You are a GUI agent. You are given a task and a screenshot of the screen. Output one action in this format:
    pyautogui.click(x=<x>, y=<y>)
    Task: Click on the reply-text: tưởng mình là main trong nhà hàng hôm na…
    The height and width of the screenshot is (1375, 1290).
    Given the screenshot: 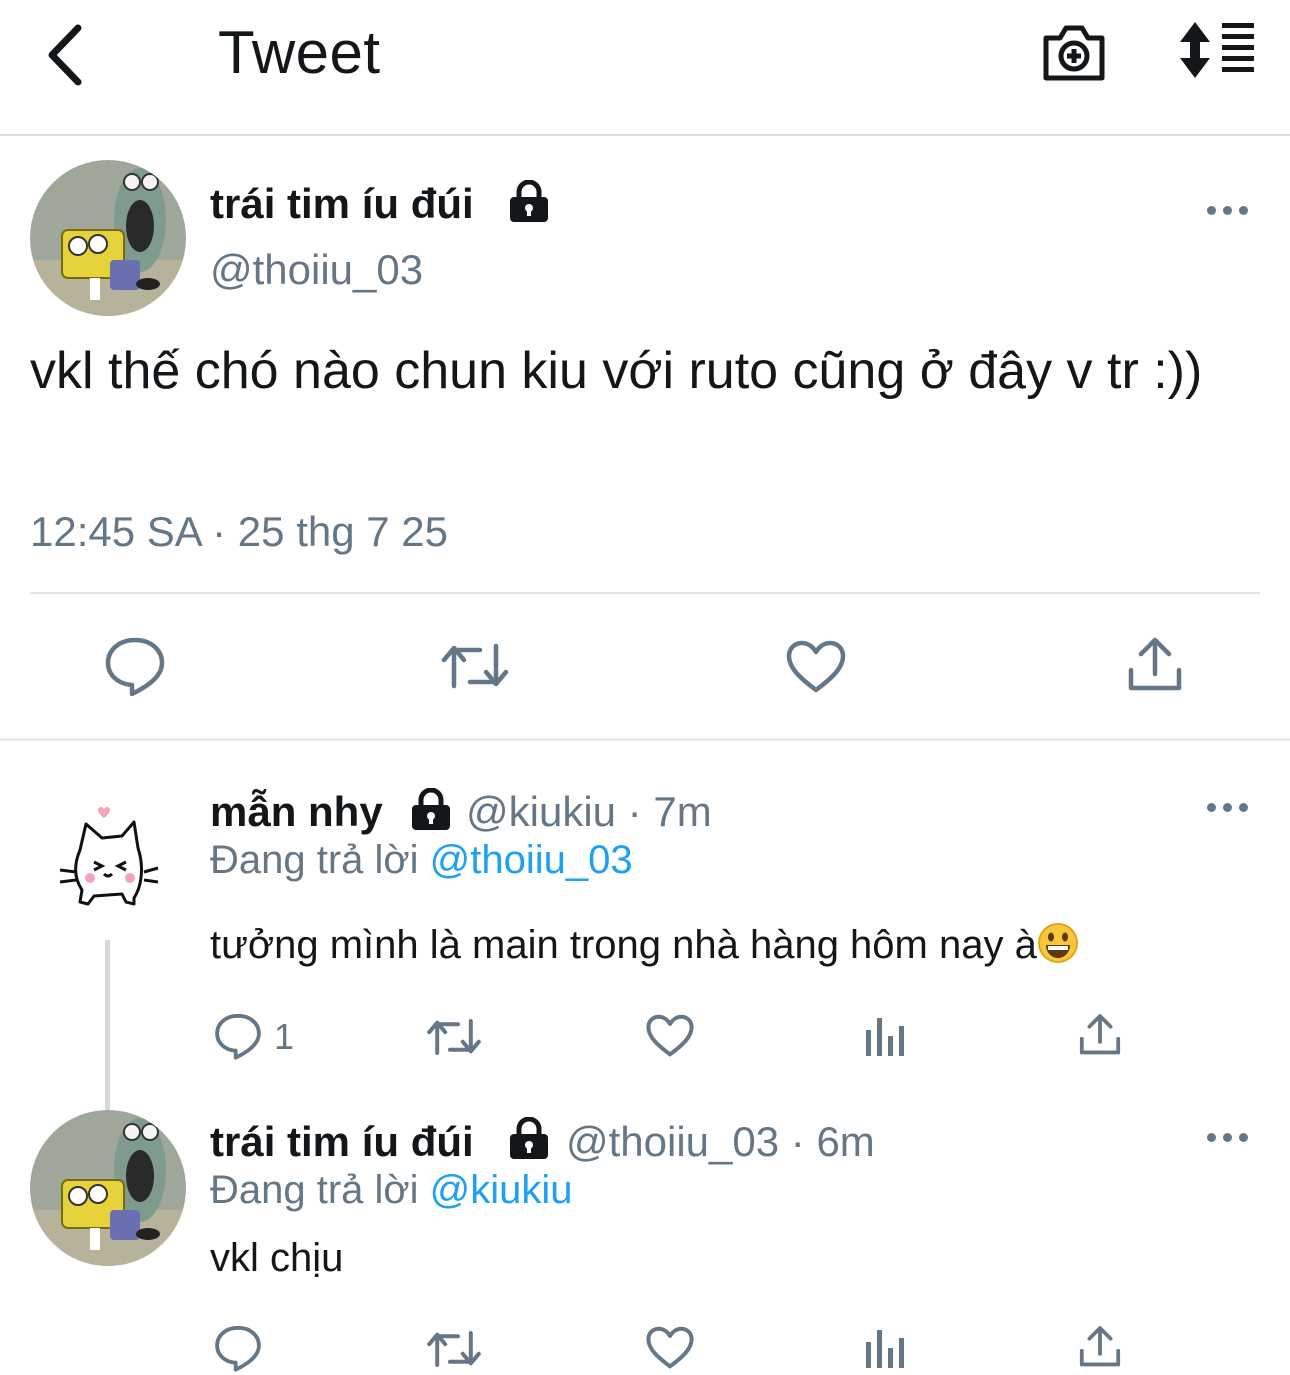 What is the action you would take?
    pyautogui.click(x=644, y=945)
    